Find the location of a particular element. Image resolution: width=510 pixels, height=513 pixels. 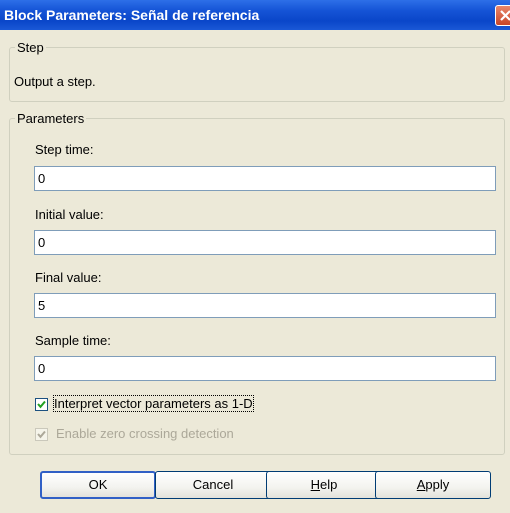

help-button-label: elp is located at coordinates (329, 484).